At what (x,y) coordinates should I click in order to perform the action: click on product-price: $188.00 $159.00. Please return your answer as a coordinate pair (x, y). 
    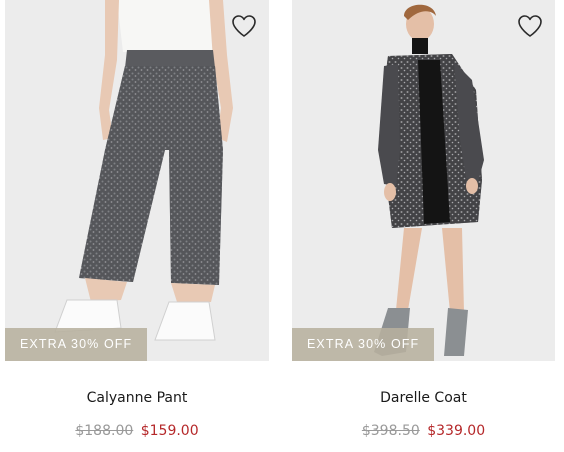
    Looking at the image, I should click on (137, 431).